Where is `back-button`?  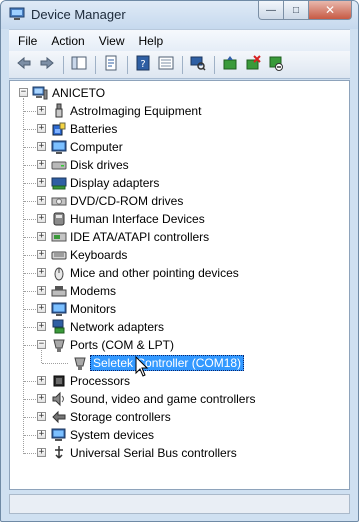 back-button is located at coordinates (24, 65).